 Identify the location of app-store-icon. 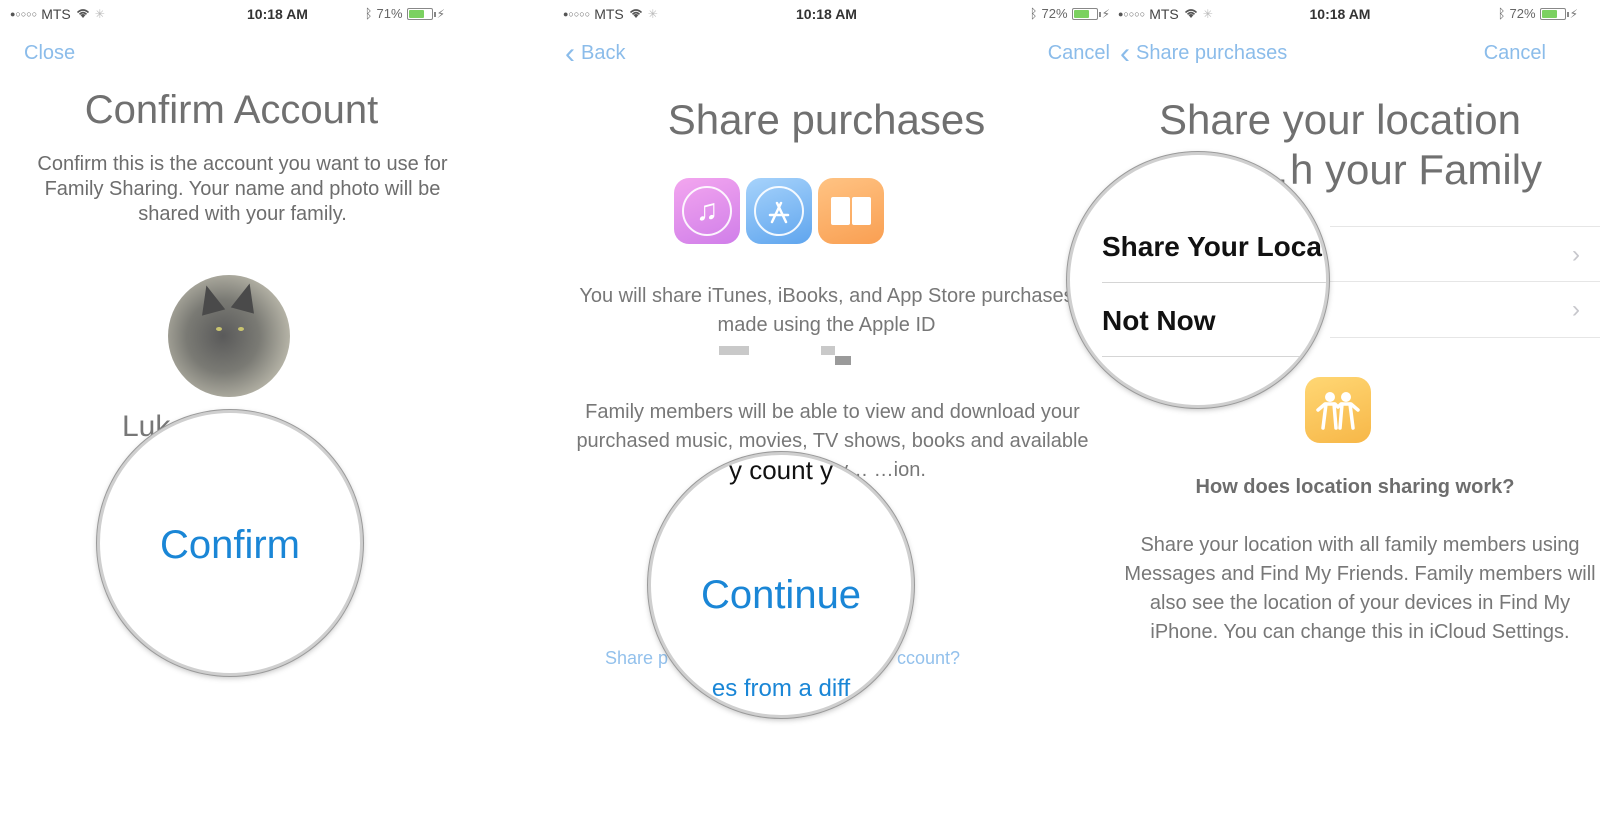
(779, 211).